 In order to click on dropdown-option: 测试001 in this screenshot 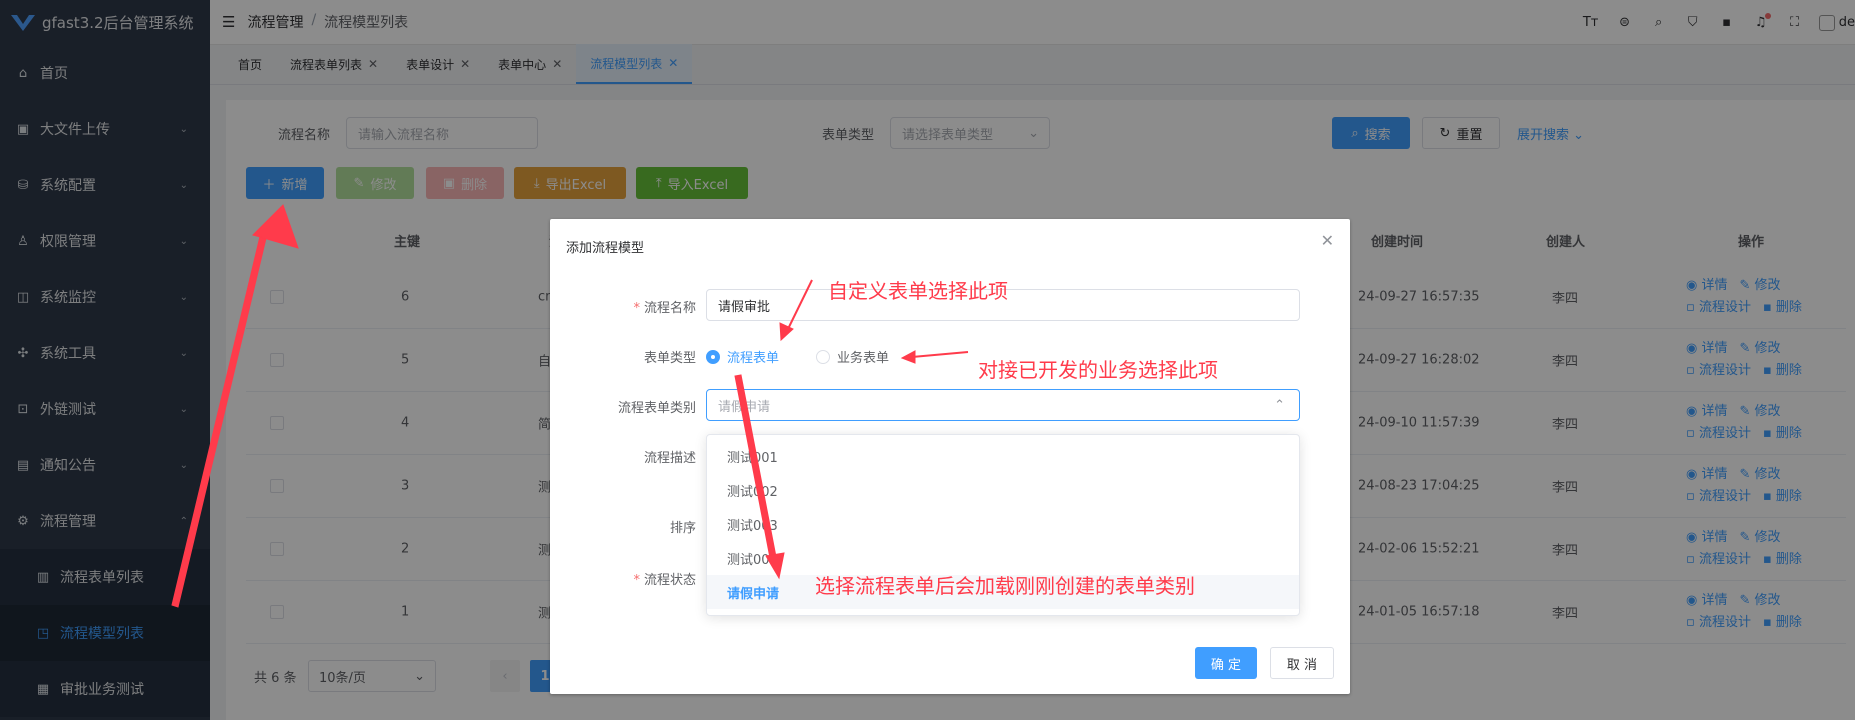, I will do `click(1003, 456)`.